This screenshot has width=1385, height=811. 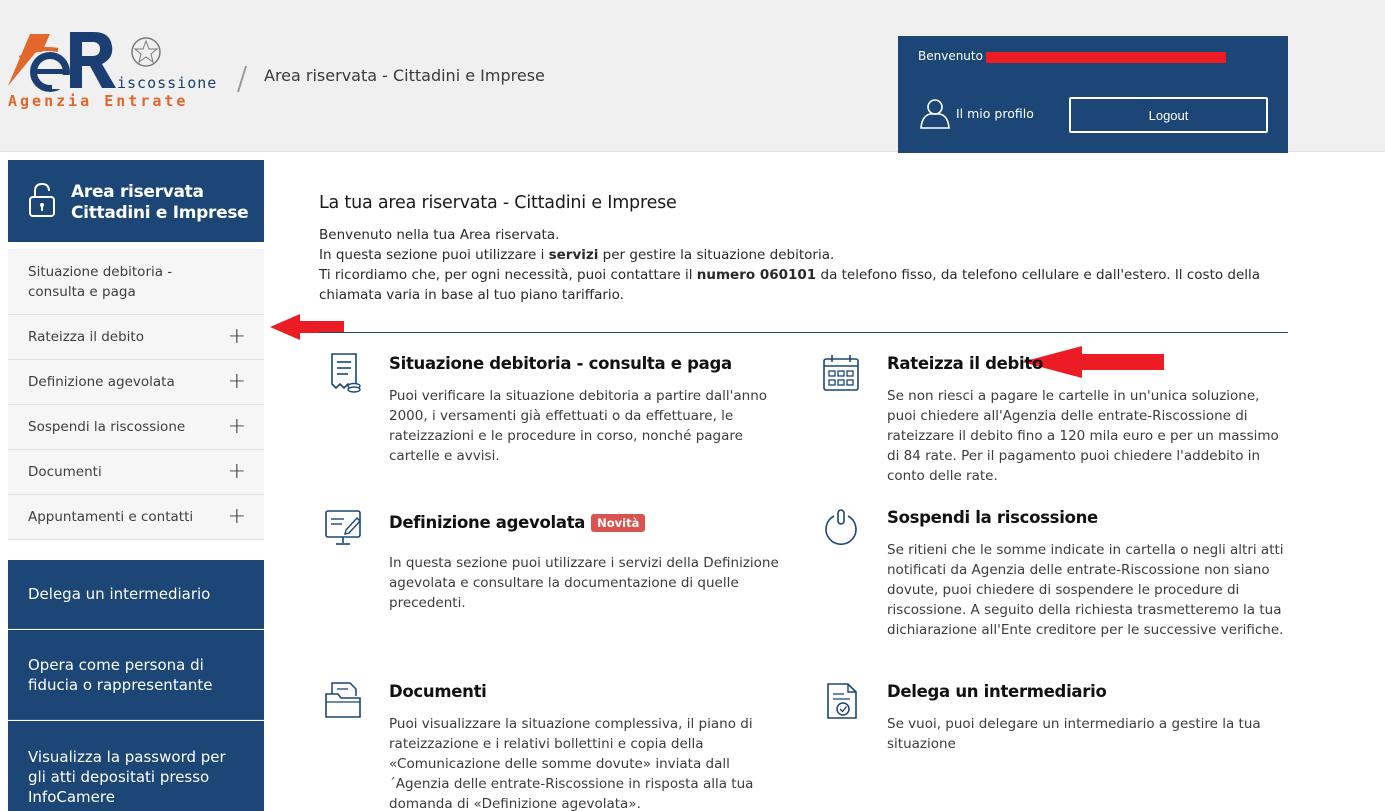 What do you see at coordinates (119, 594) in the screenshot?
I see `sidebar-block-label: Delega un intermediario` at bounding box center [119, 594].